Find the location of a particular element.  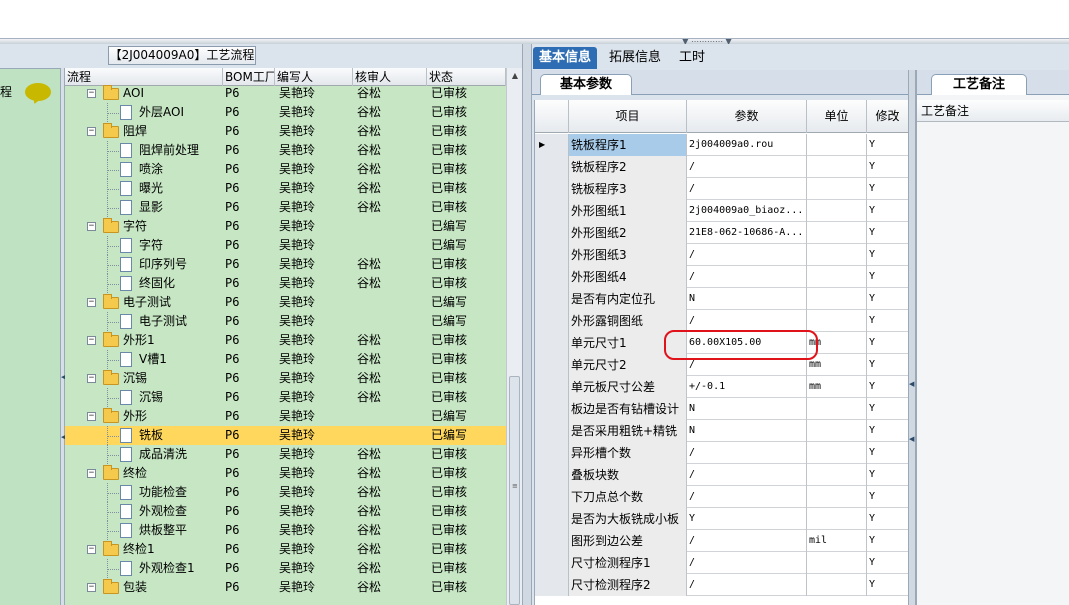

tree-row: 外观检查1 P6 吴艳玲 谷松 已审核 is located at coordinates (285, 568).